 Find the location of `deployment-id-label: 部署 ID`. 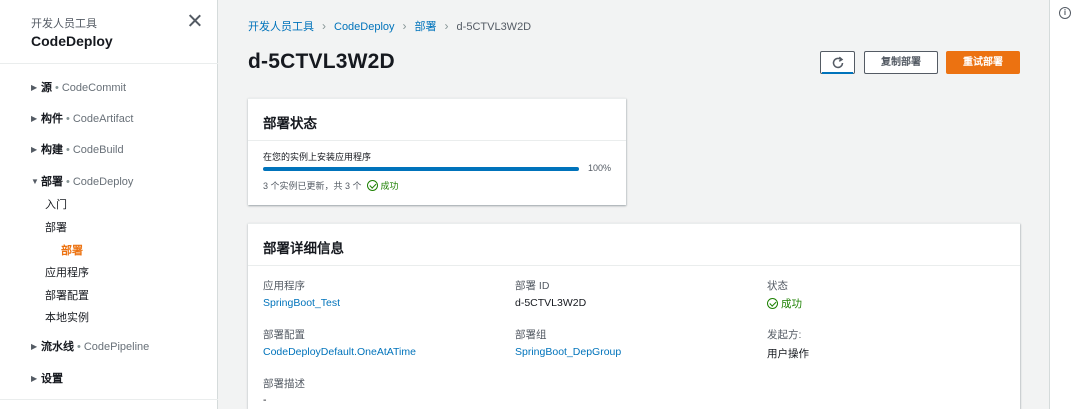

deployment-id-label: 部署 ID is located at coordinates (532, 286).